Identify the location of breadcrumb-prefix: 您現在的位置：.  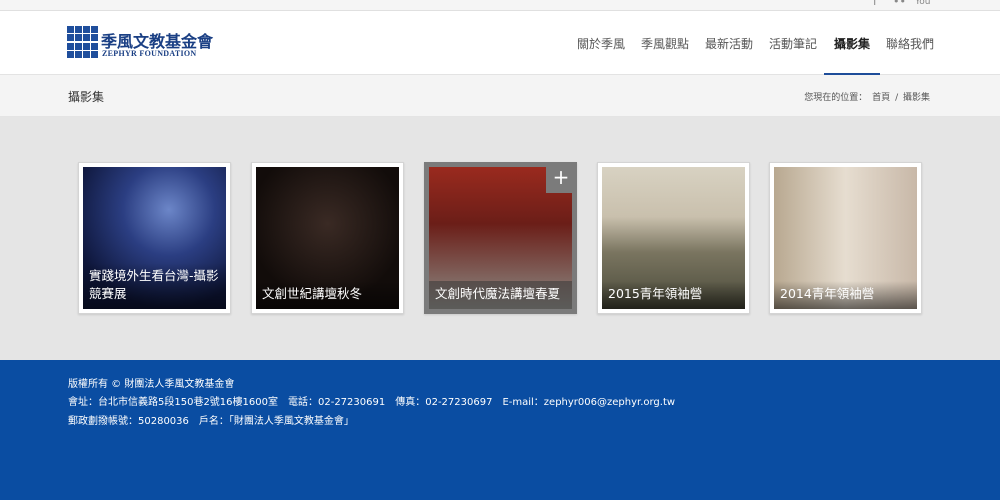
(836, 98).